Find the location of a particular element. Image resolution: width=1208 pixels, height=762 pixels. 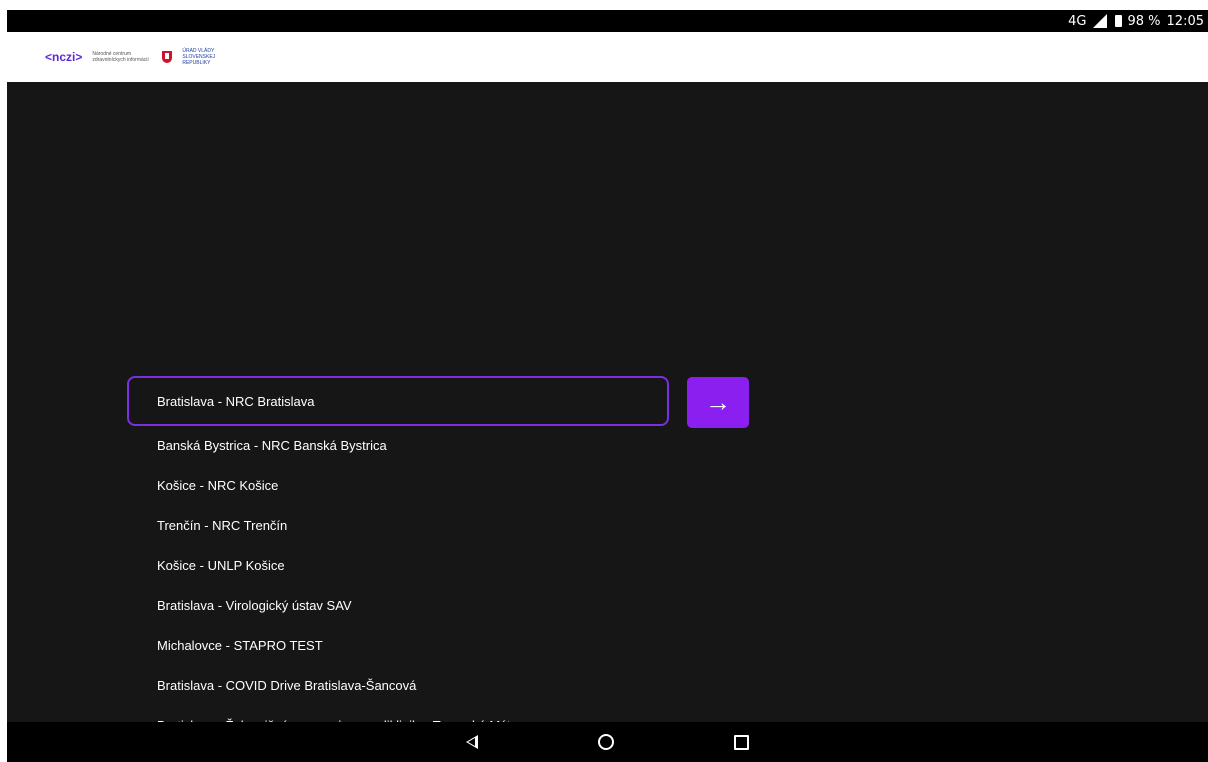

location-option: Košice - UNLP Košice is located at coordinates (337, 566).